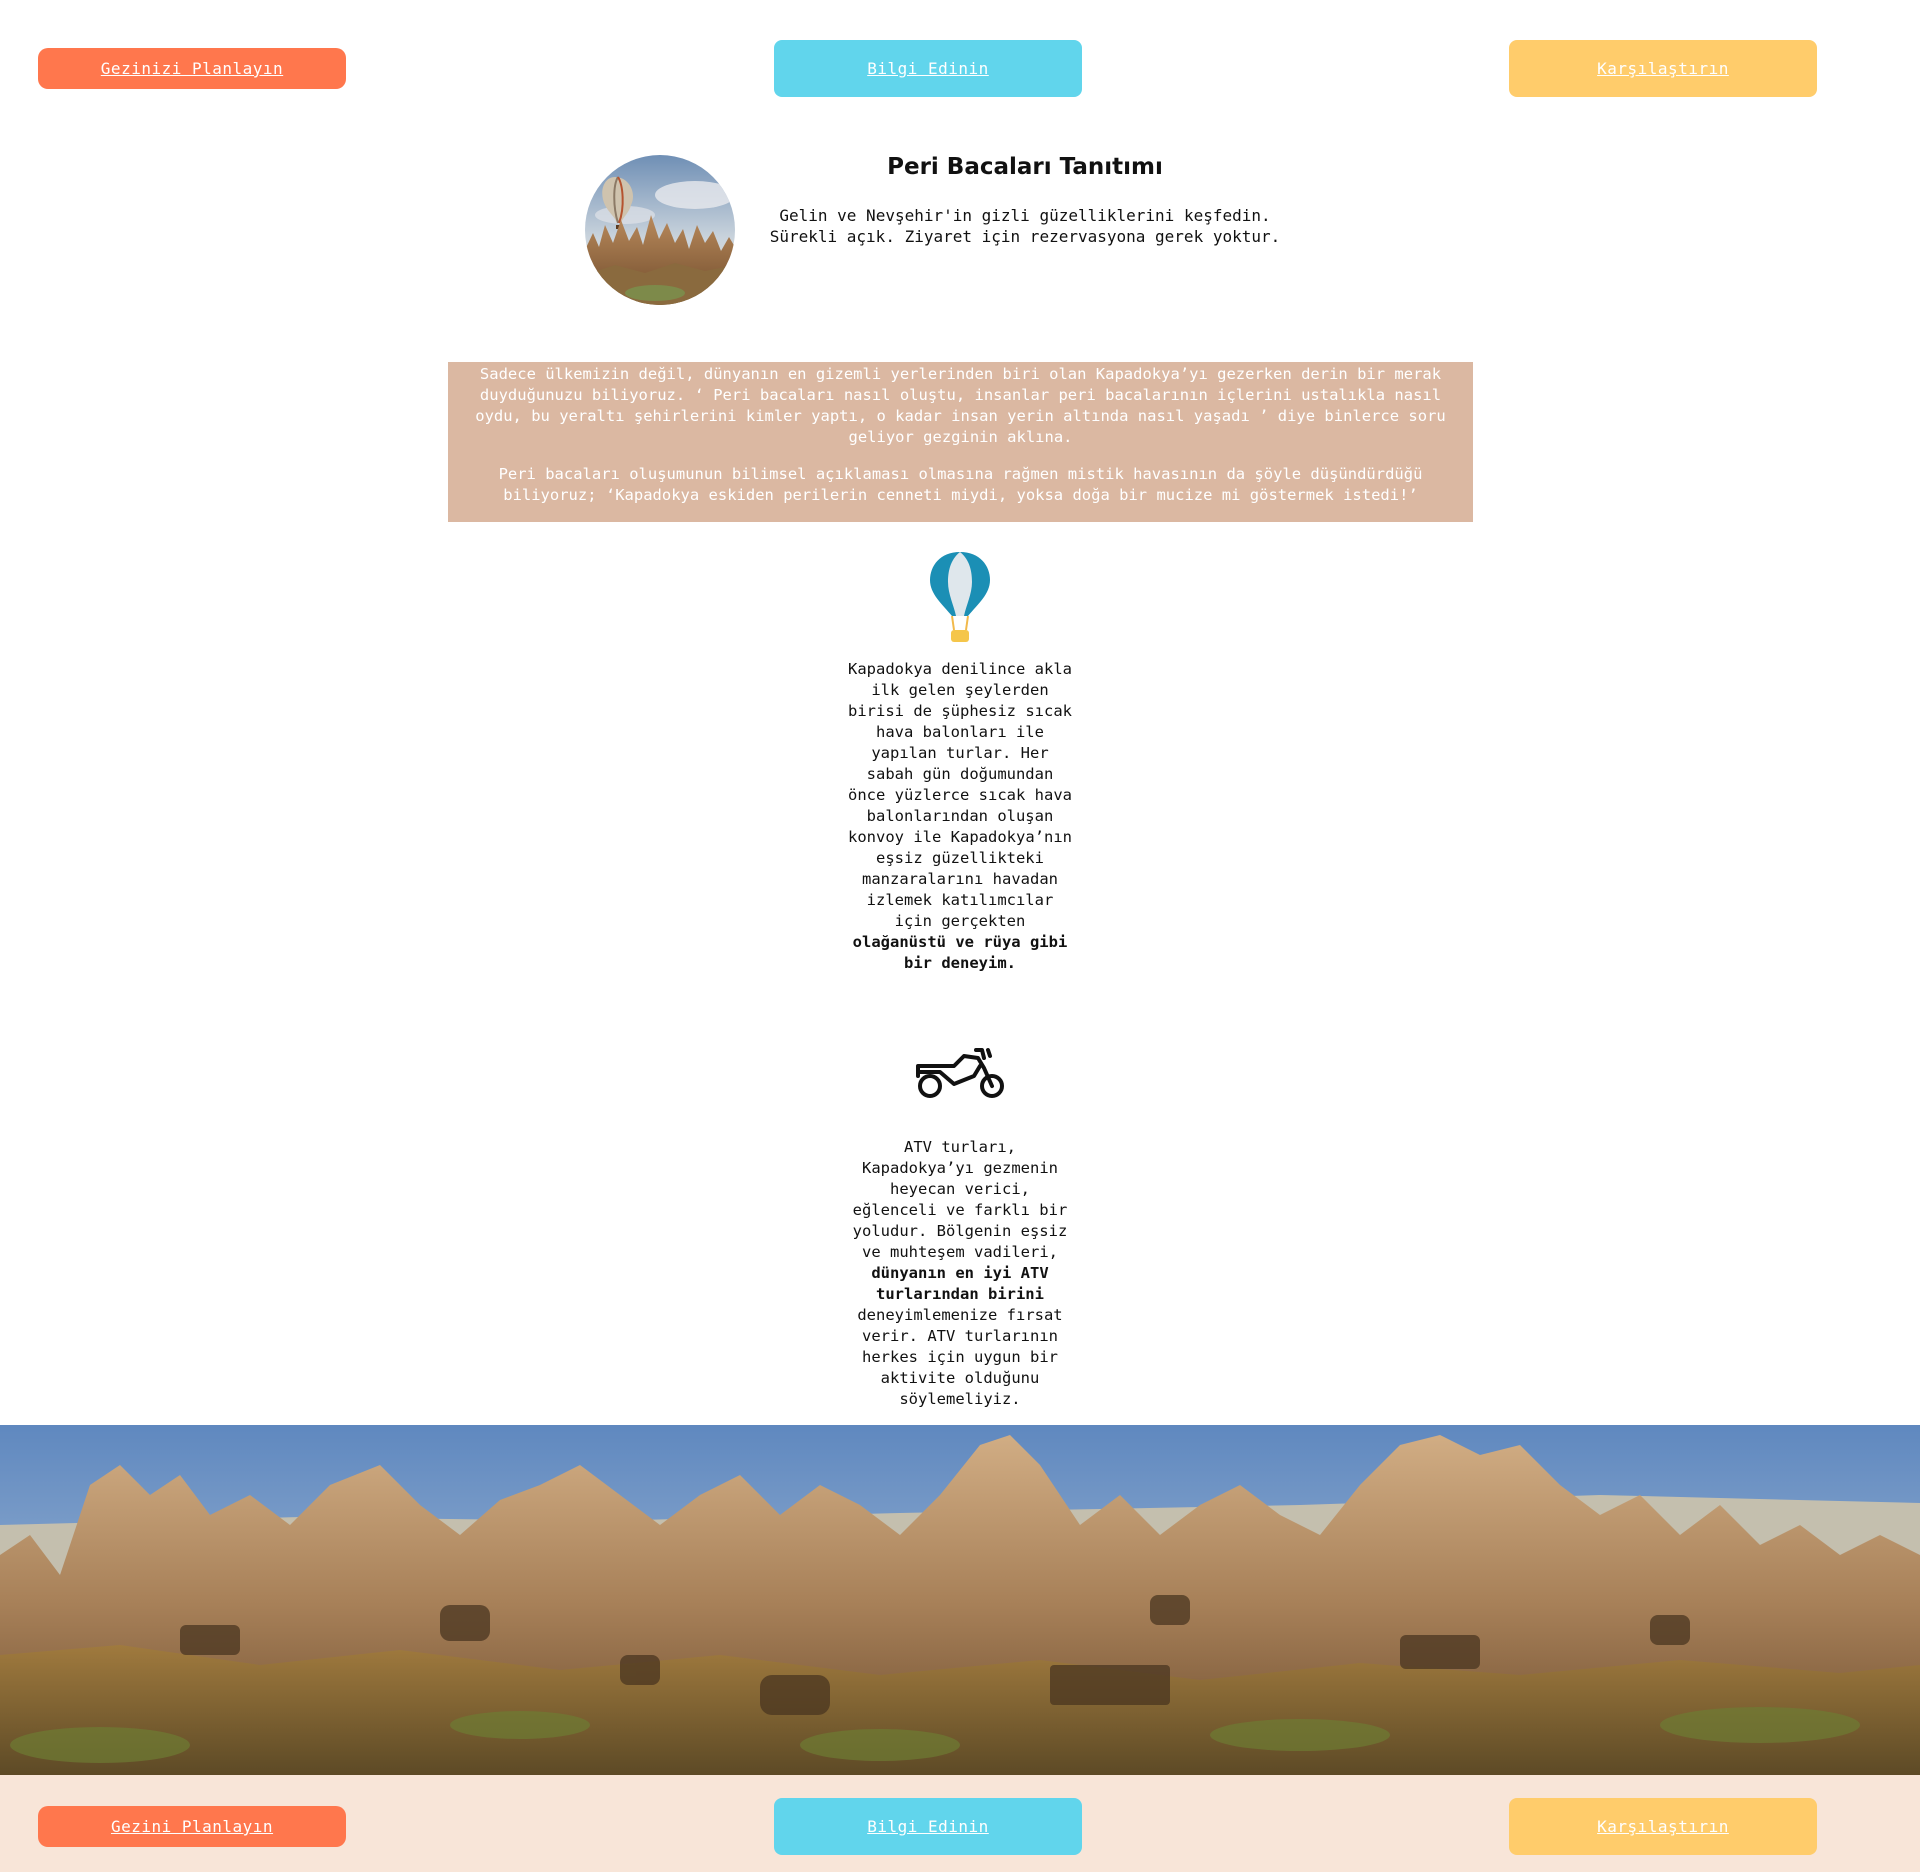 This screenshot has height=1872, width=1920. I want to click on learn-more-button-label: Bilgi Edinin, so click(928, 68).